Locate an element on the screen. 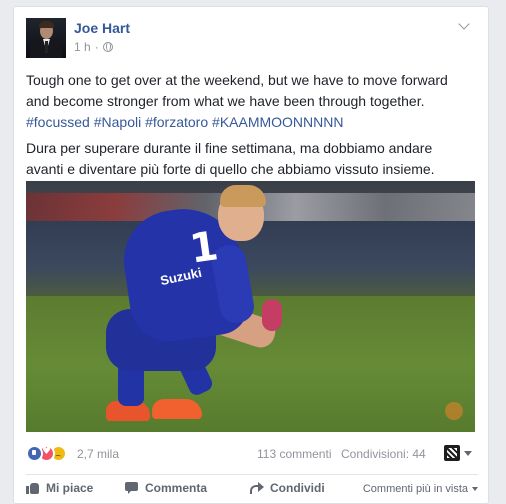 This screenshot has width=506, height=504. thumbs-up-icon is located at coordinates (33, 488).